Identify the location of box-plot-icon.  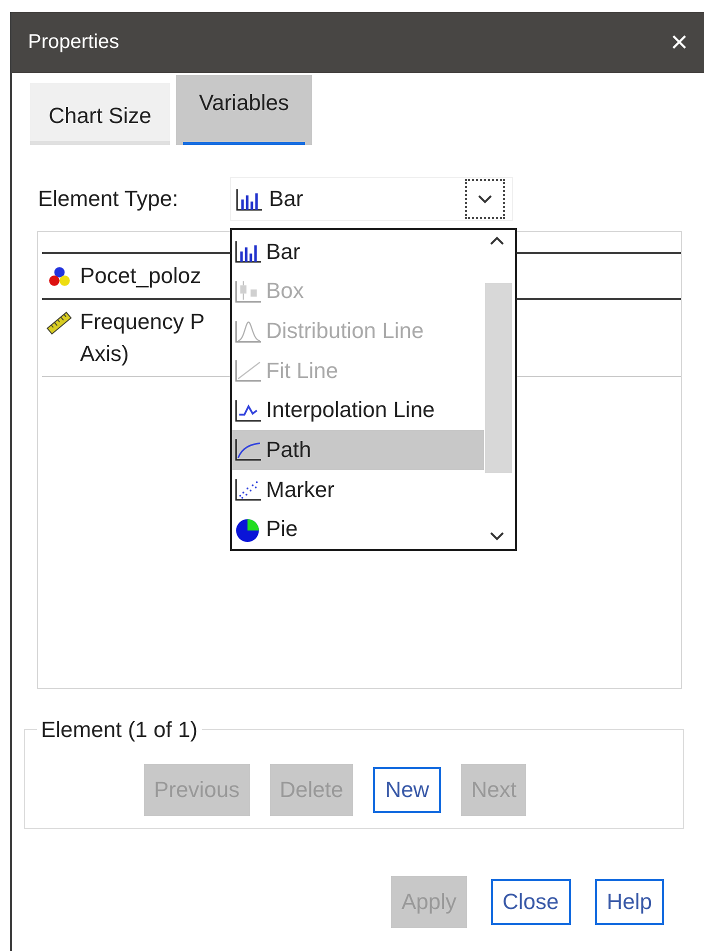
(248, 291).